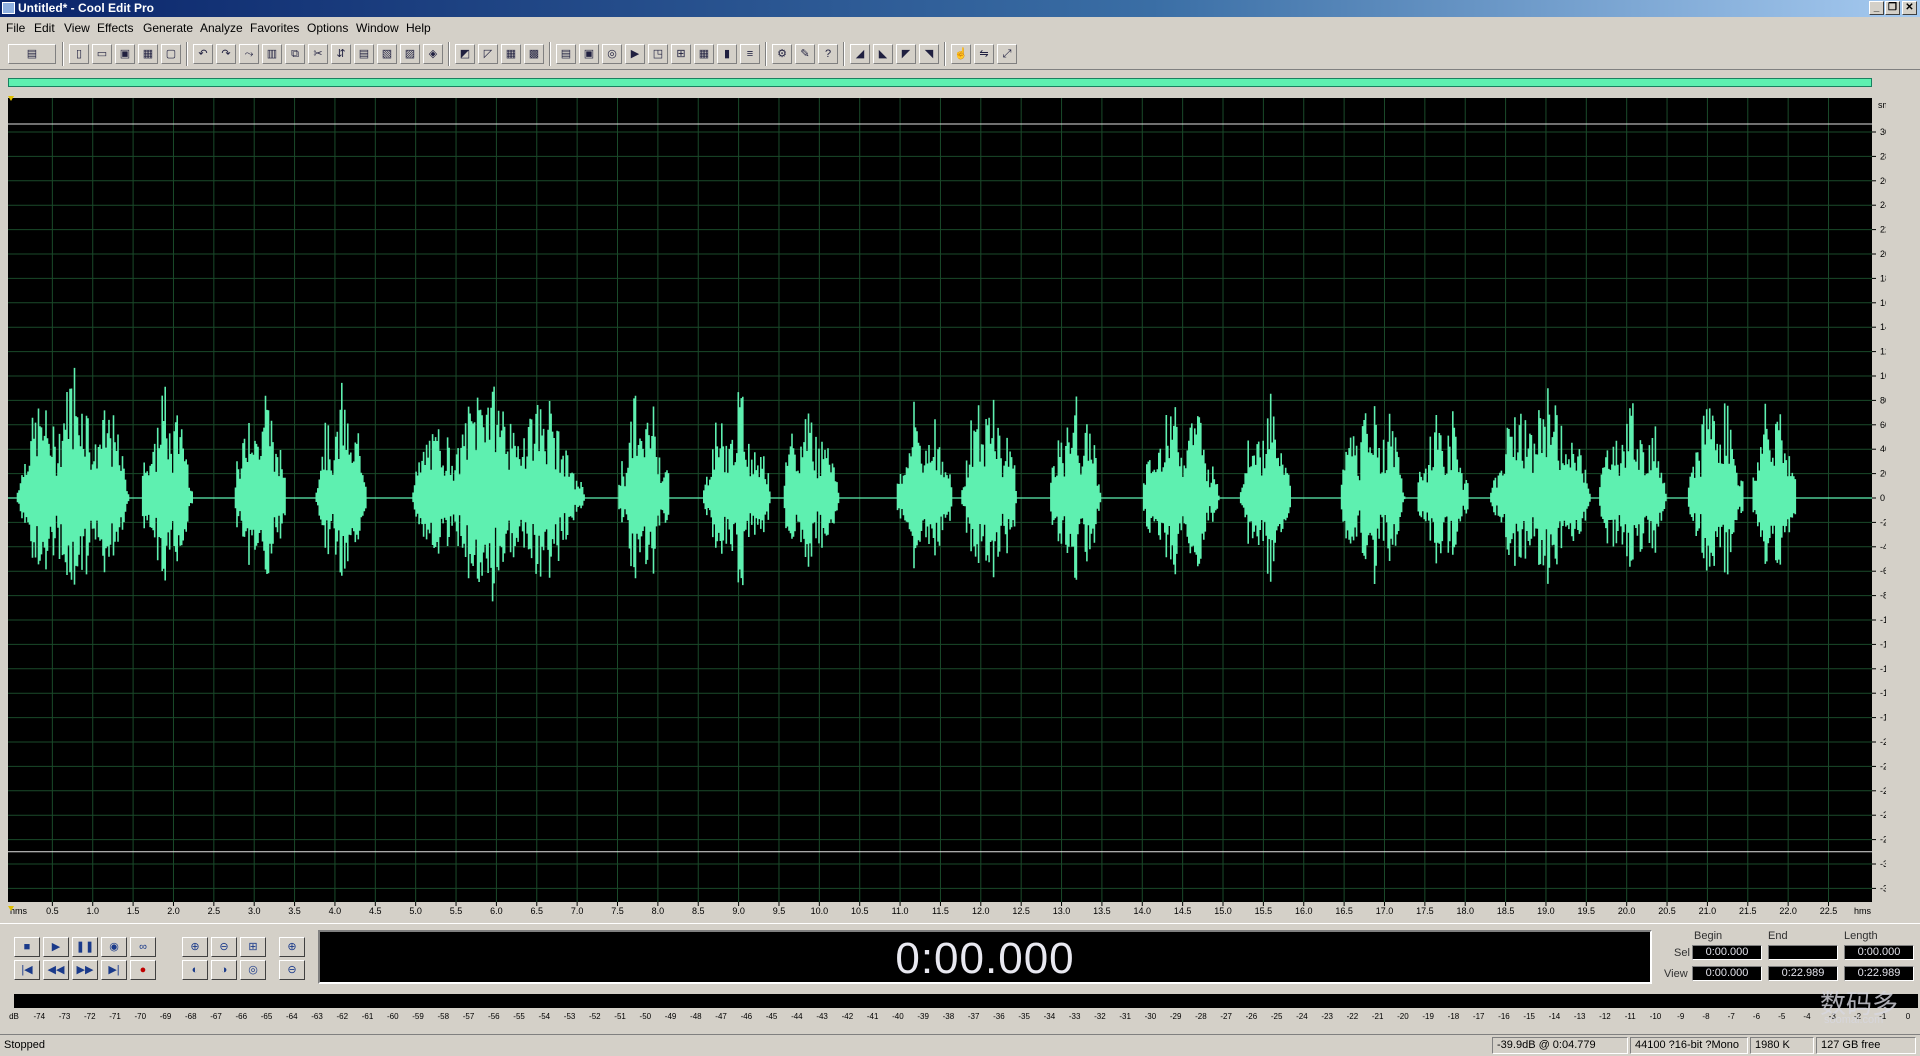 The height and width of the screenshot is (1056, 1920). Describe the element at coordinates (272, 54) in the screenshot. I see `select-all-icon: ▥` at that location.